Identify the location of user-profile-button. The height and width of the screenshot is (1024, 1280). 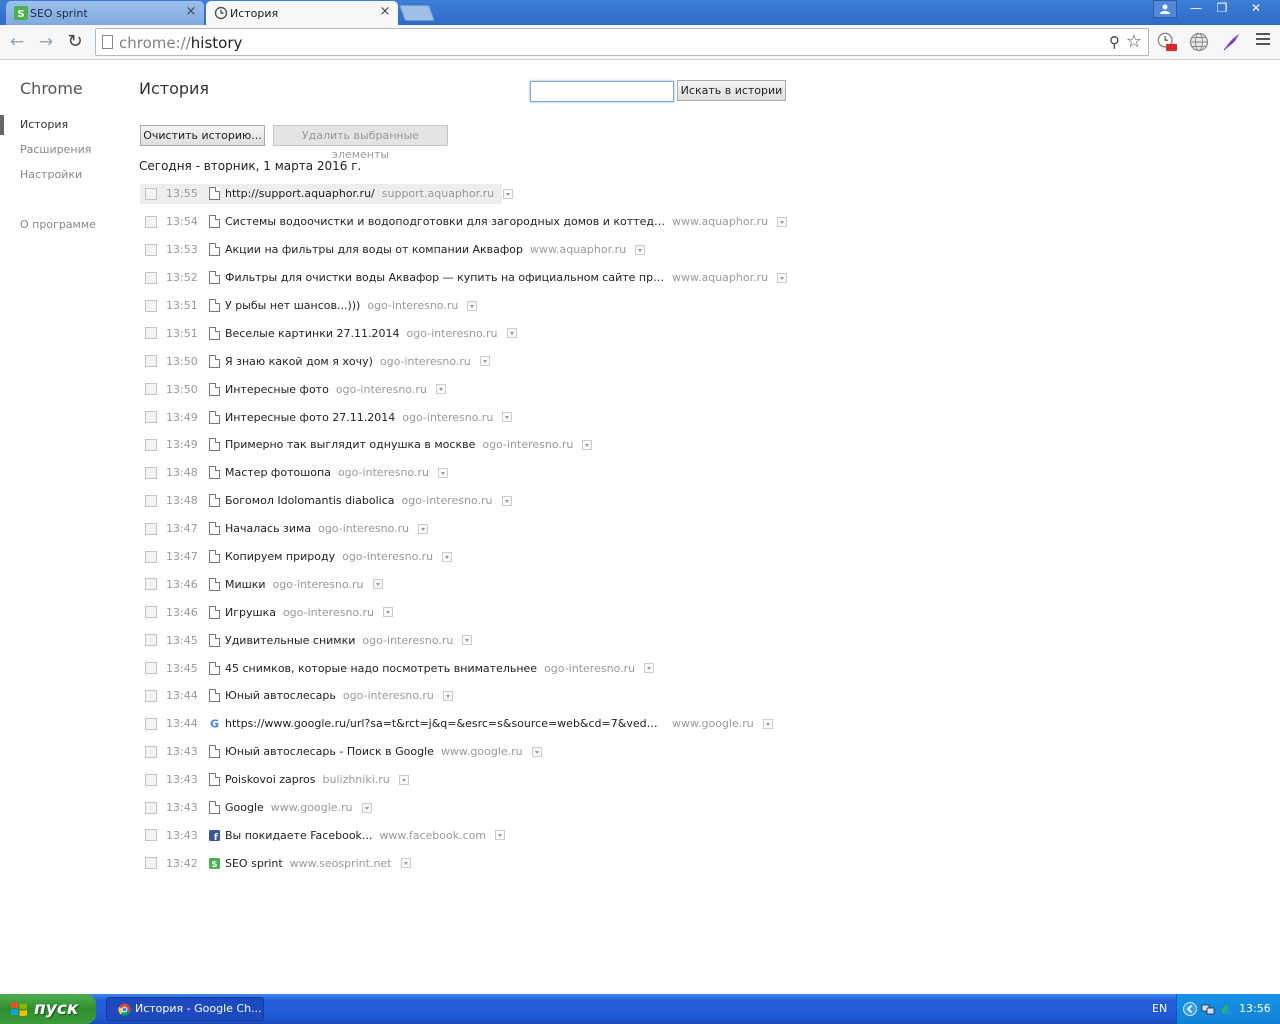
(1165, 9).